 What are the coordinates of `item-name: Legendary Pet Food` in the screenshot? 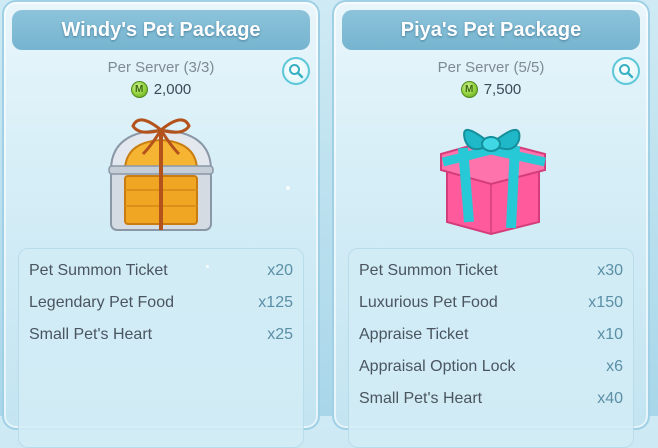 It's located at (101, 302).